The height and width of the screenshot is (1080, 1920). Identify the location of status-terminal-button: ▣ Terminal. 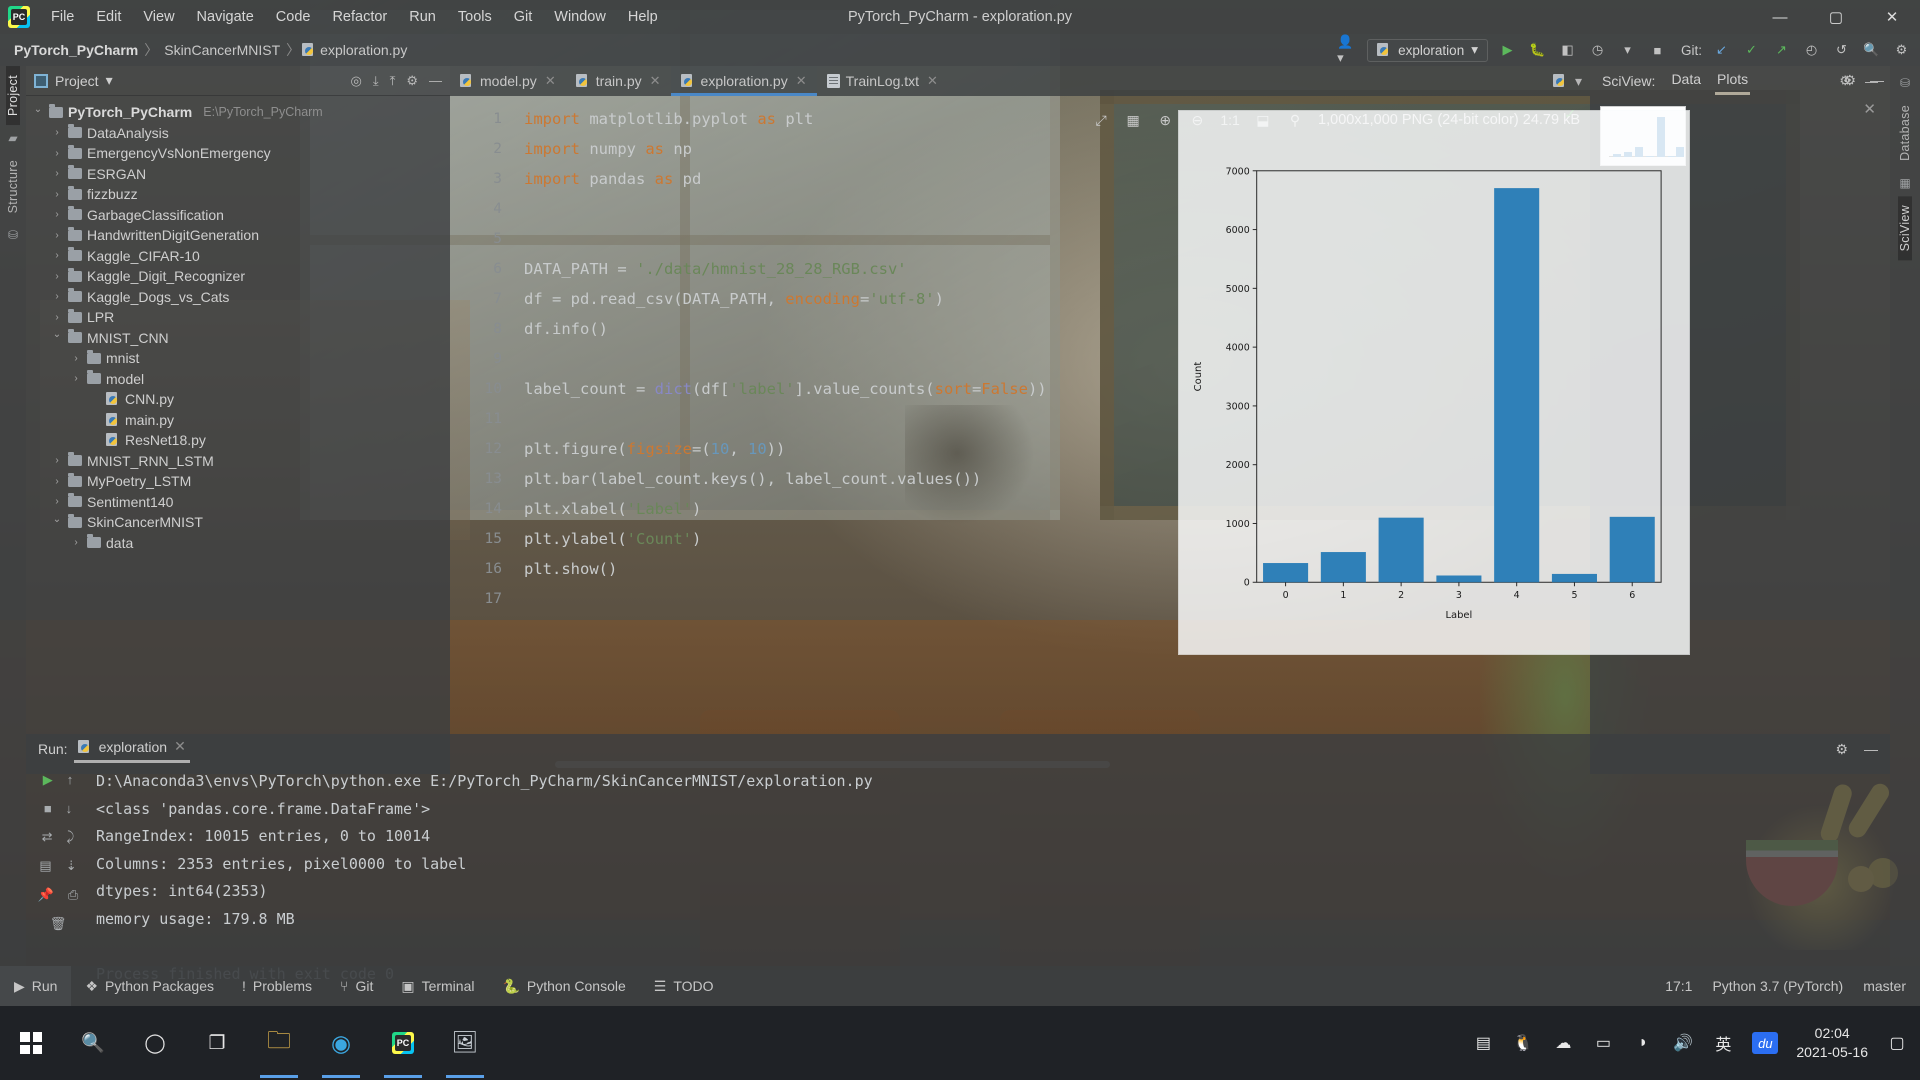
(437, 986).